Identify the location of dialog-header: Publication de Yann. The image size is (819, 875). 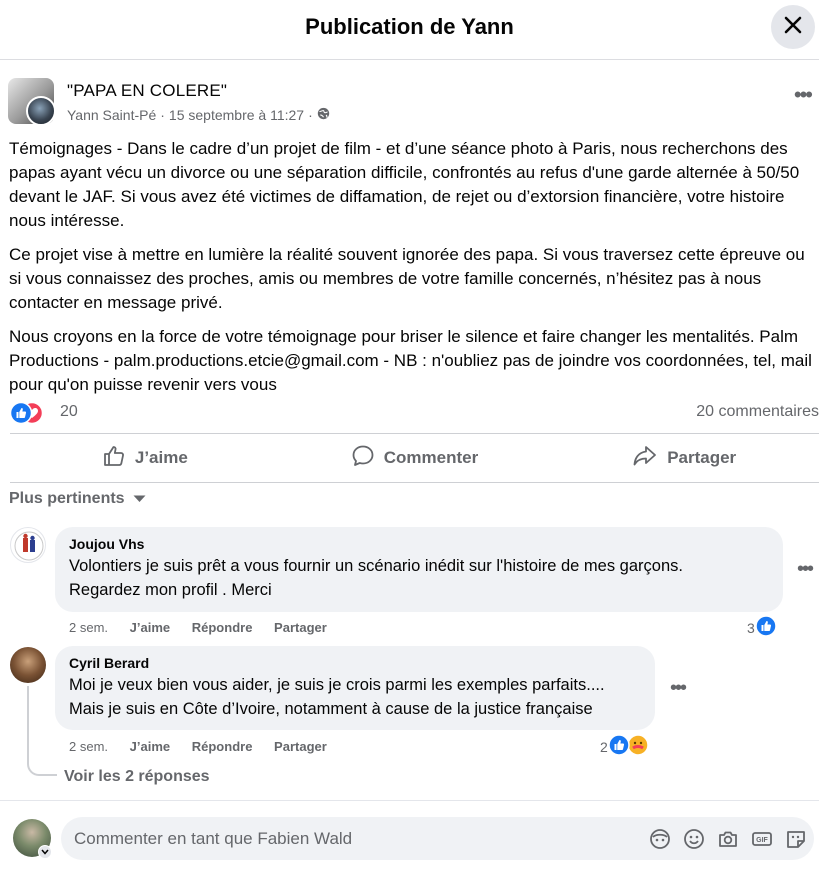
(409, 30).